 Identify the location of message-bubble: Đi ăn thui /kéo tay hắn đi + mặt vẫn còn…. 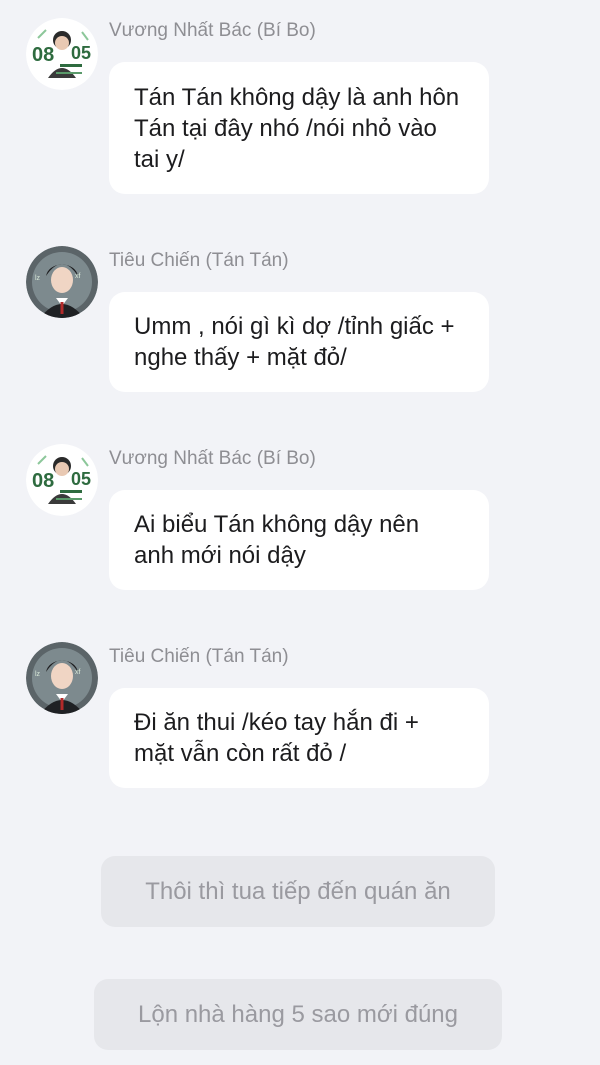
(299, 738).